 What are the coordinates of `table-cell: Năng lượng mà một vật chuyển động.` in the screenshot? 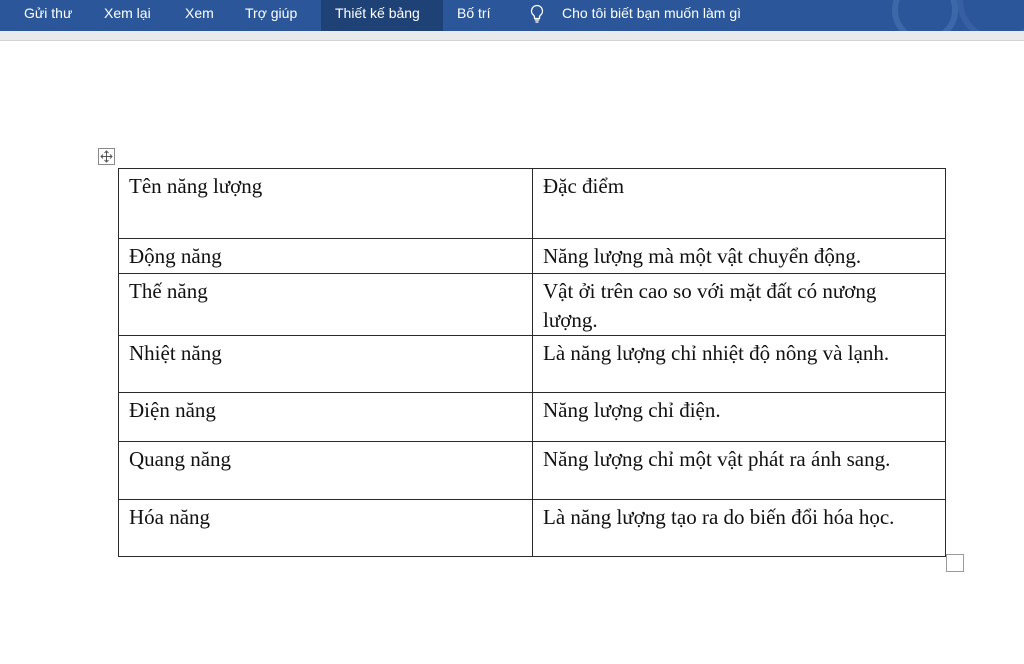 It's located at (739, 256).